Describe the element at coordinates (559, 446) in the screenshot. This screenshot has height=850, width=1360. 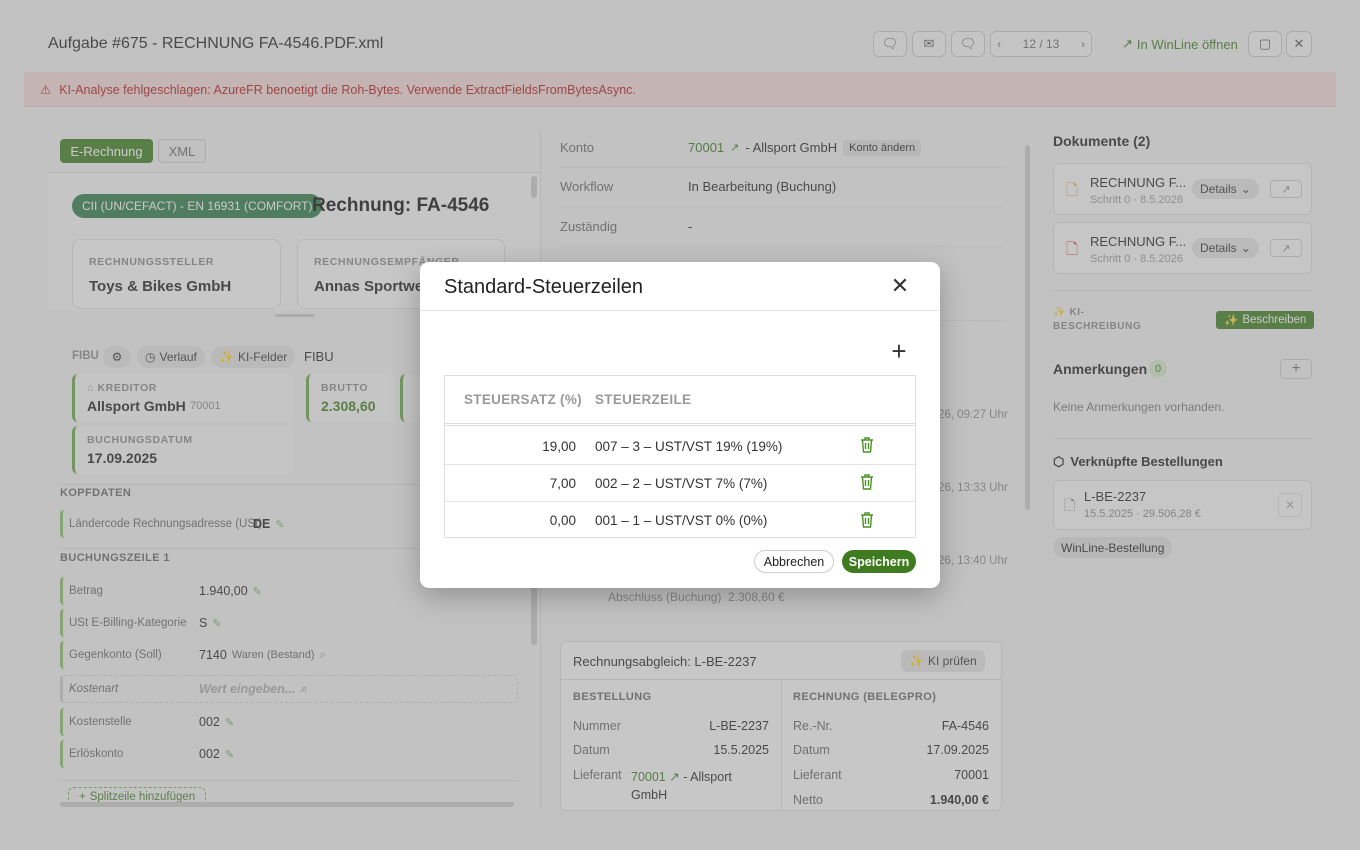
I see `rate-cell: 19,00` at that location.